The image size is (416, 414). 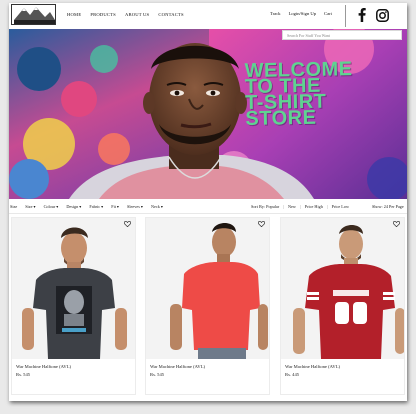 What do you see at coordinates (345, 16) in the screenshot?
I see `header-divider` at bounding box center [345, 16].